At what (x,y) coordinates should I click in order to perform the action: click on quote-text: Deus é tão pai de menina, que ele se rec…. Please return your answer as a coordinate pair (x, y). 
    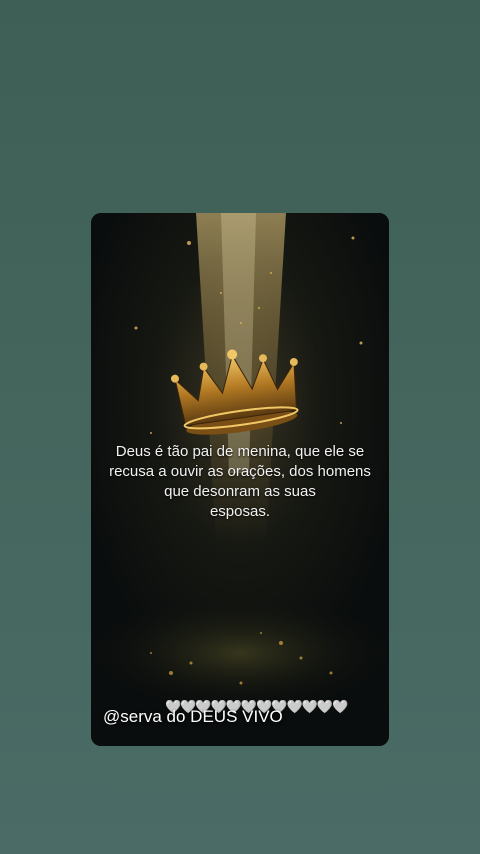
    Looking at the image, I should click on (240, 482).